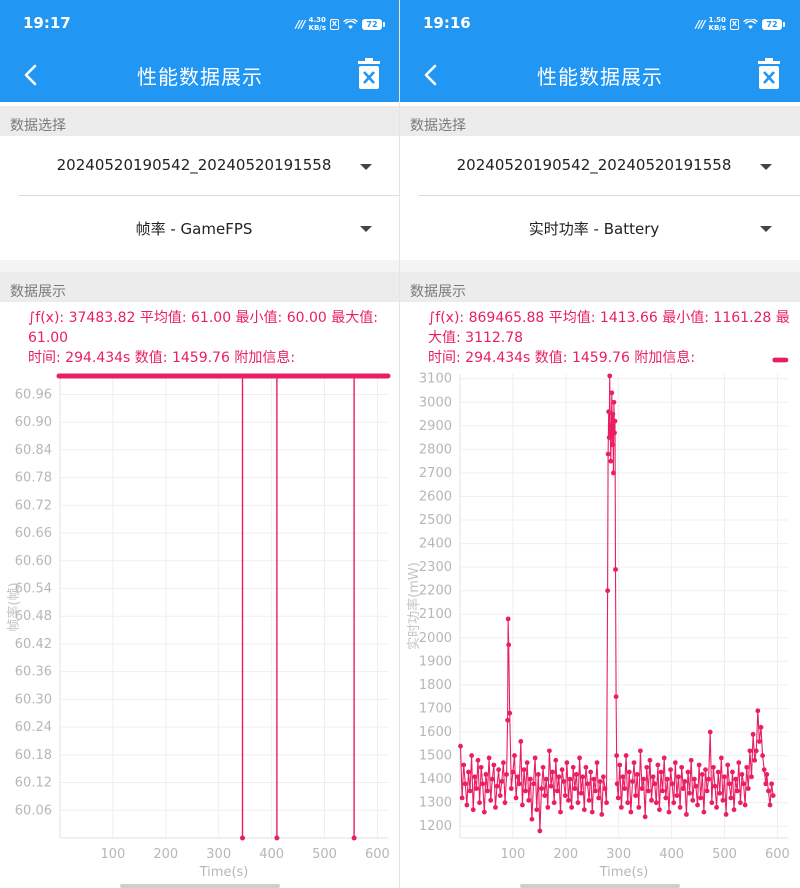  What do you see at coordinates (600, 266) in the screenshot?
I see `divider` at bounding box center [600, 266].